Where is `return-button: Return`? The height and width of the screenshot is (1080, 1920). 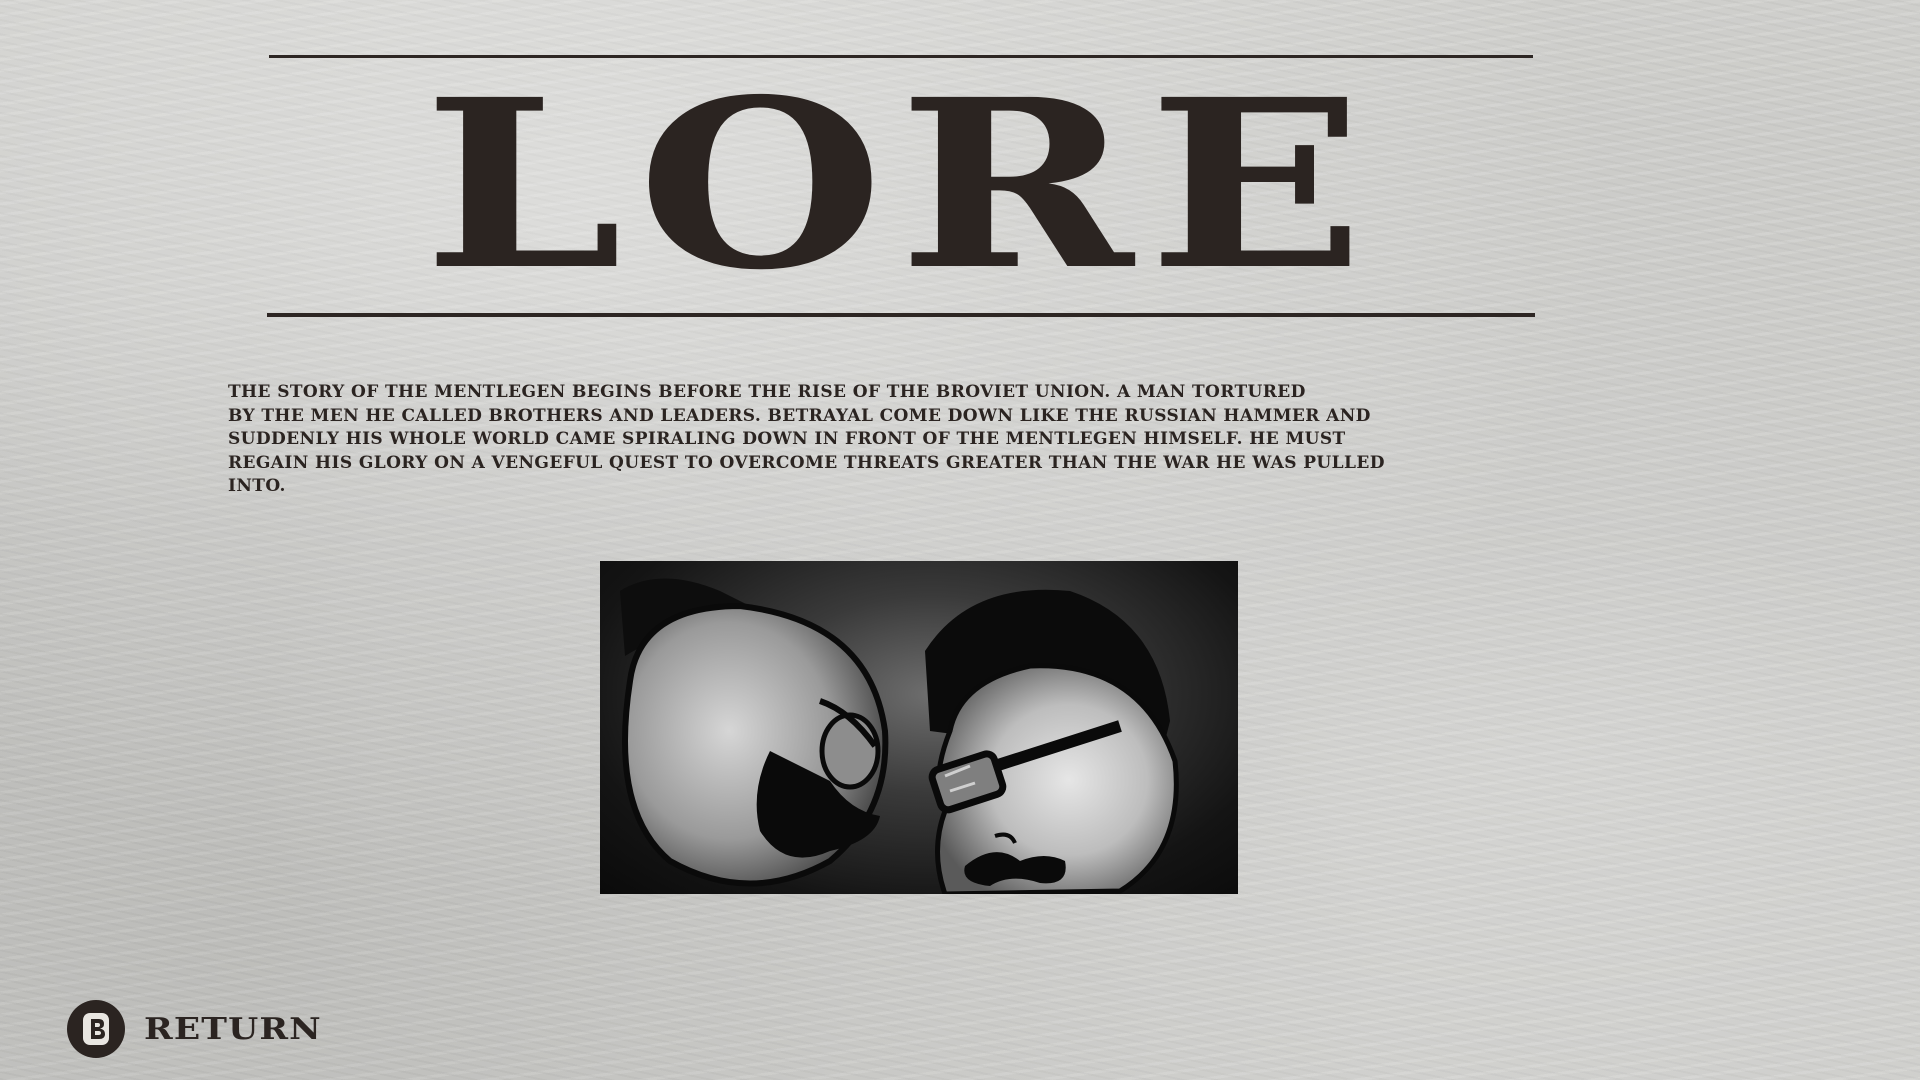 return-button: Return is located at coordinates (194, 1029).